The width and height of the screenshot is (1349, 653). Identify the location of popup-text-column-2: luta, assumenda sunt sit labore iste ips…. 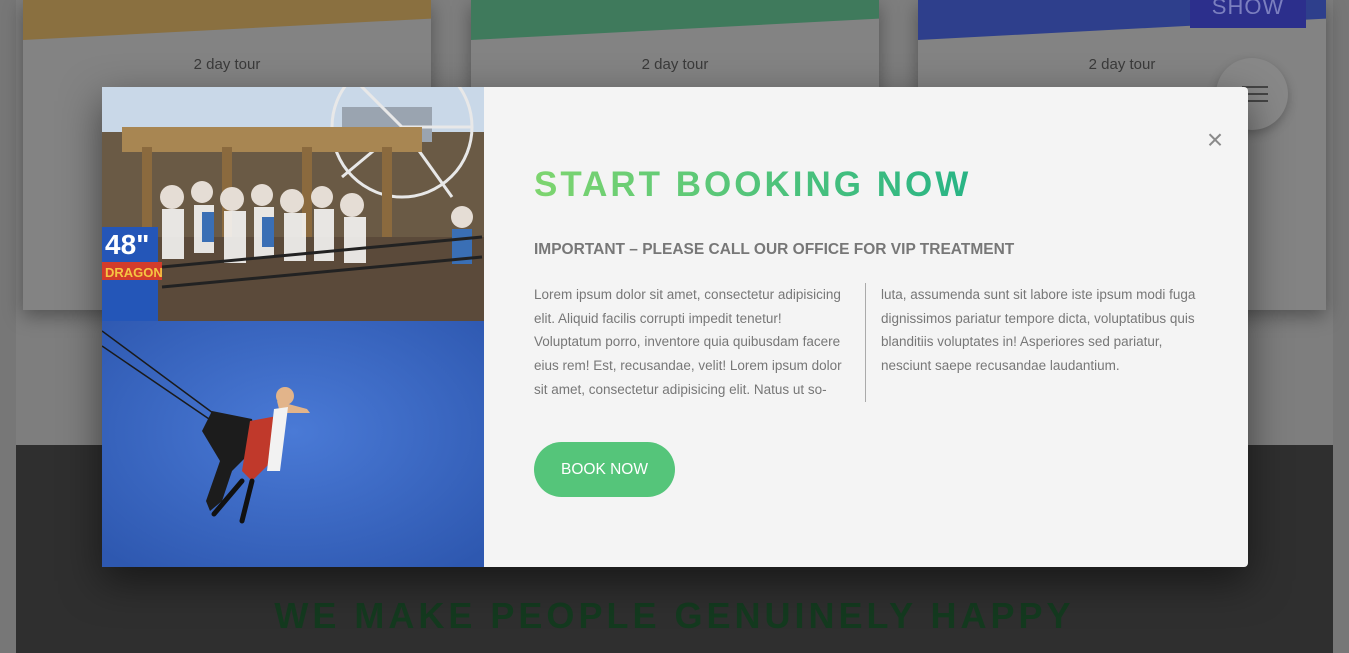
(1038, 330).